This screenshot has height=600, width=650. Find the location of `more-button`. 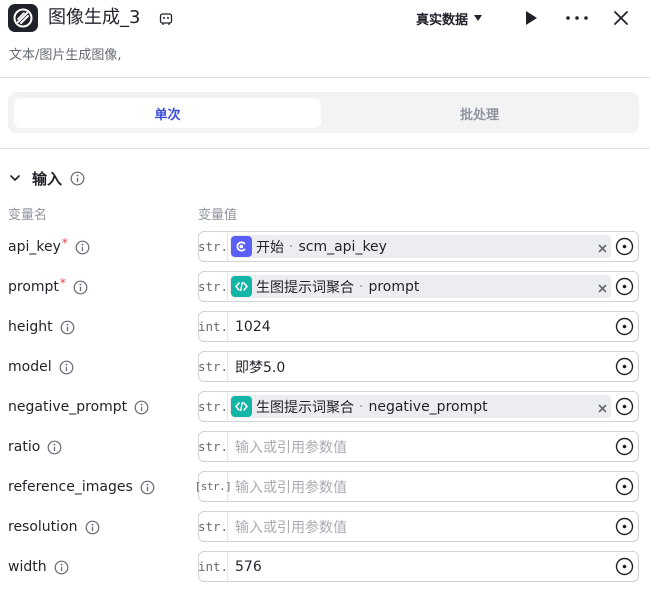

more-button is located at coordinates (577, 18).